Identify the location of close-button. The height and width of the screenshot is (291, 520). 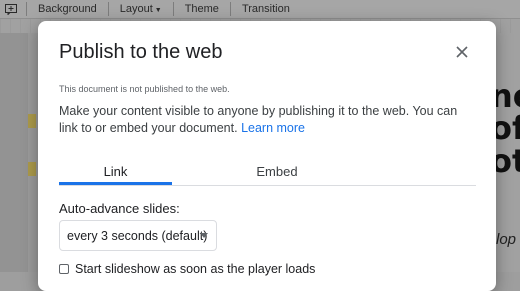
(462, 52).